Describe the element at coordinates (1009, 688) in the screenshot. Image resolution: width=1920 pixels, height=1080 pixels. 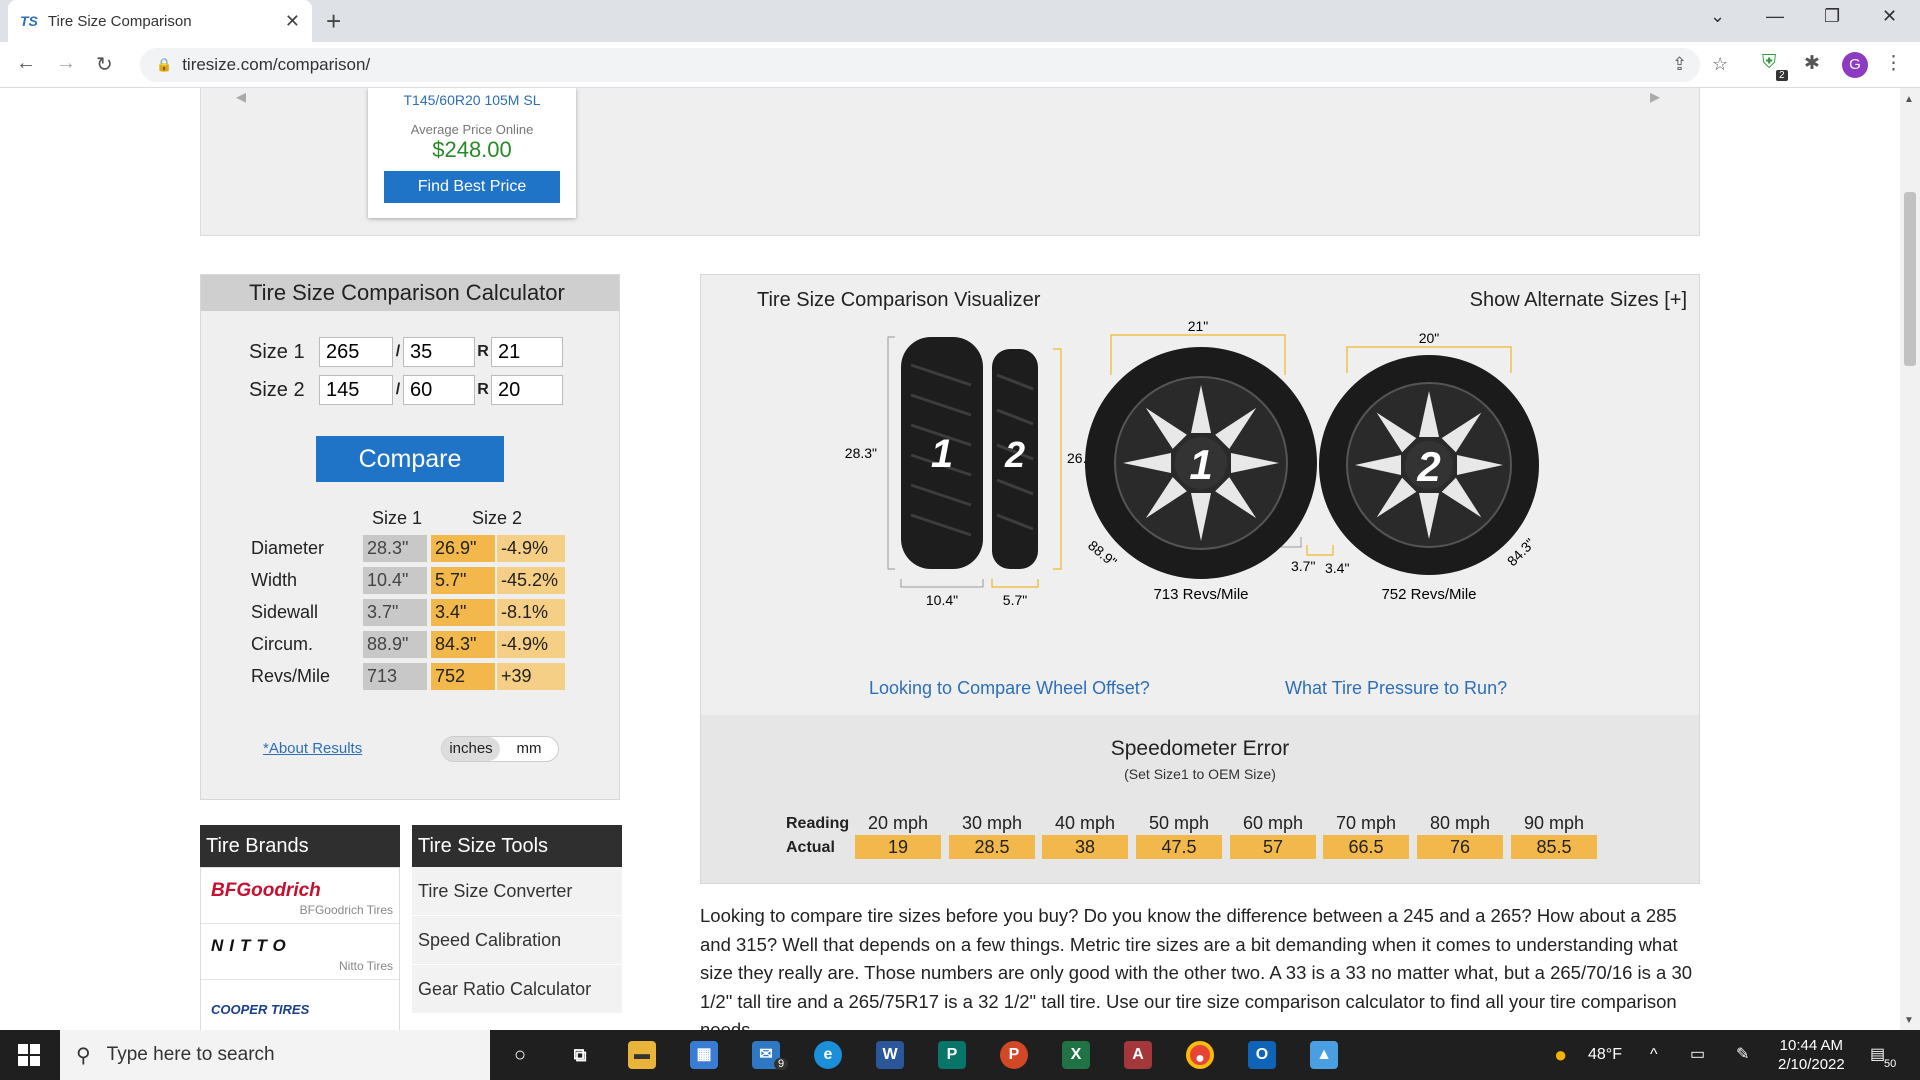
I see `wheel-offset-link: Looking to Compare Wheel Offset?` at that location.